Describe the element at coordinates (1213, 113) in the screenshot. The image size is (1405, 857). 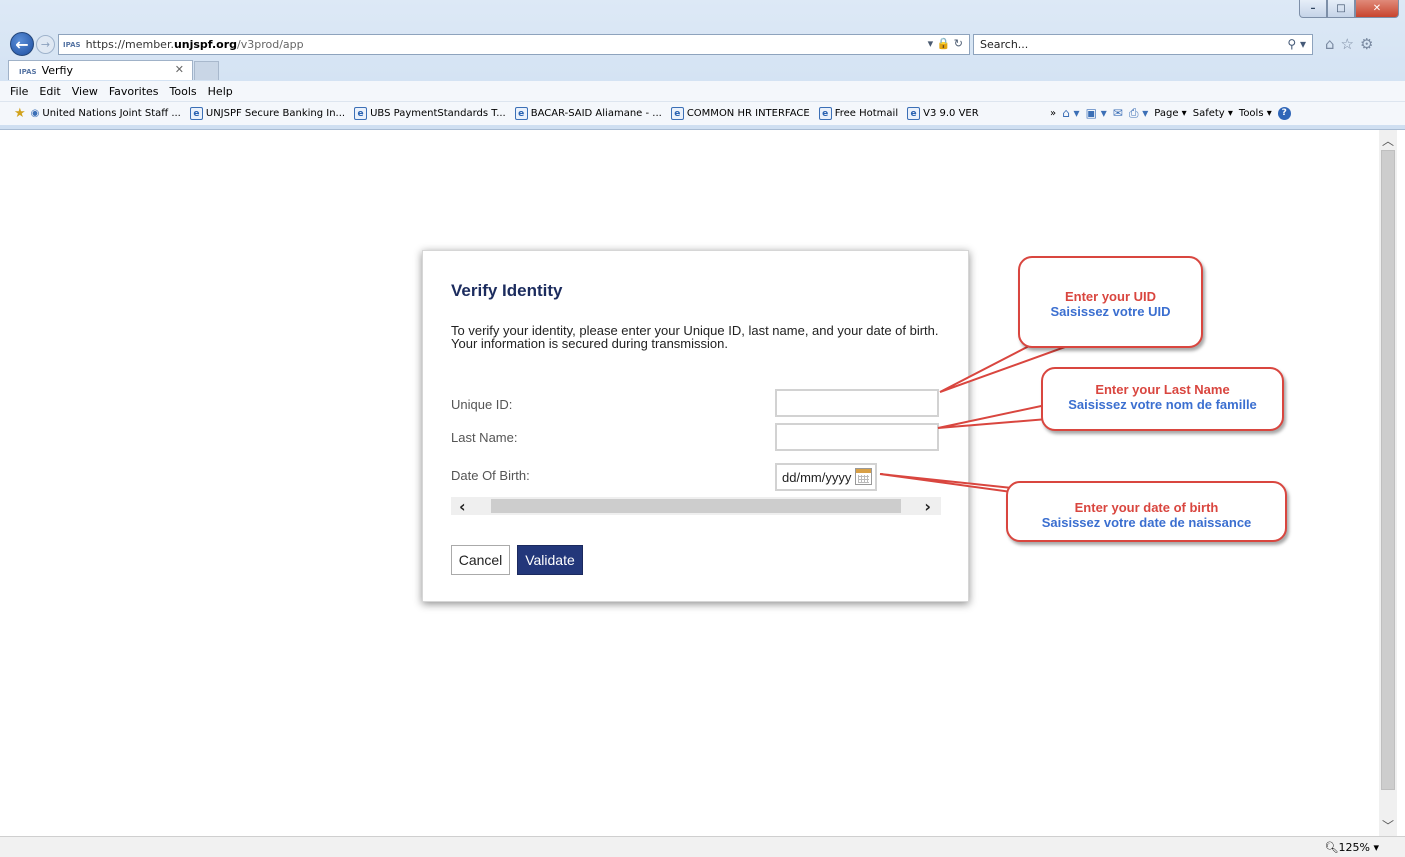
I see `safety-menu: Safety ▾` at that location.